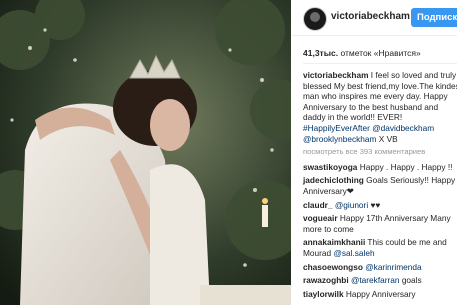 The height and width of the screenshot is (305, 457). Describe the element at coordinates (380, 152) in the screenshot. I see `view-all-comments-link: посмотреть все 393 комментариев` at that location.